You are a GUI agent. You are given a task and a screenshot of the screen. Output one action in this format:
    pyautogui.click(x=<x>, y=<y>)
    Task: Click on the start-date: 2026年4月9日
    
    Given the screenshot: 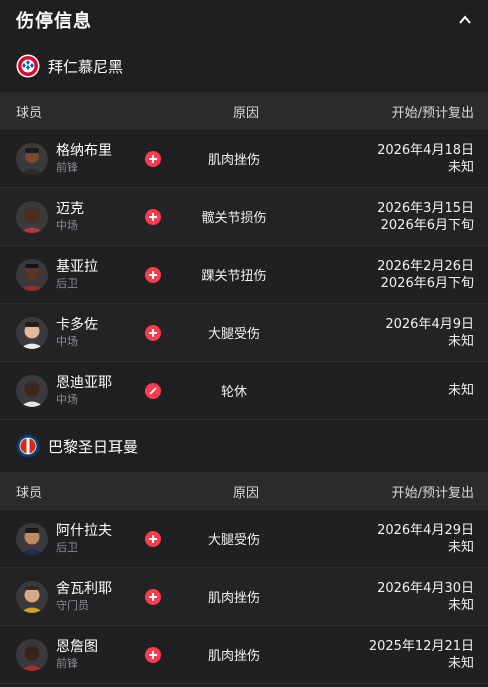 What is the action you would take?
    pyautogui.click(x=429, y=324)
    